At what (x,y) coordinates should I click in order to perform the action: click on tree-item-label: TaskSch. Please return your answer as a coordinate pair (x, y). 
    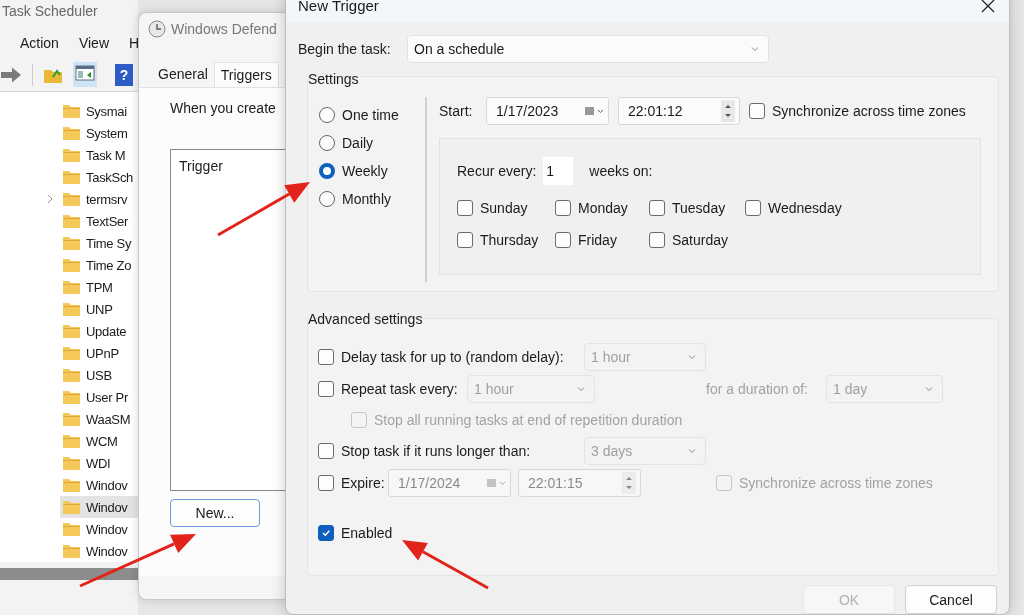
    Looking at the image, I should click on (110, 177).